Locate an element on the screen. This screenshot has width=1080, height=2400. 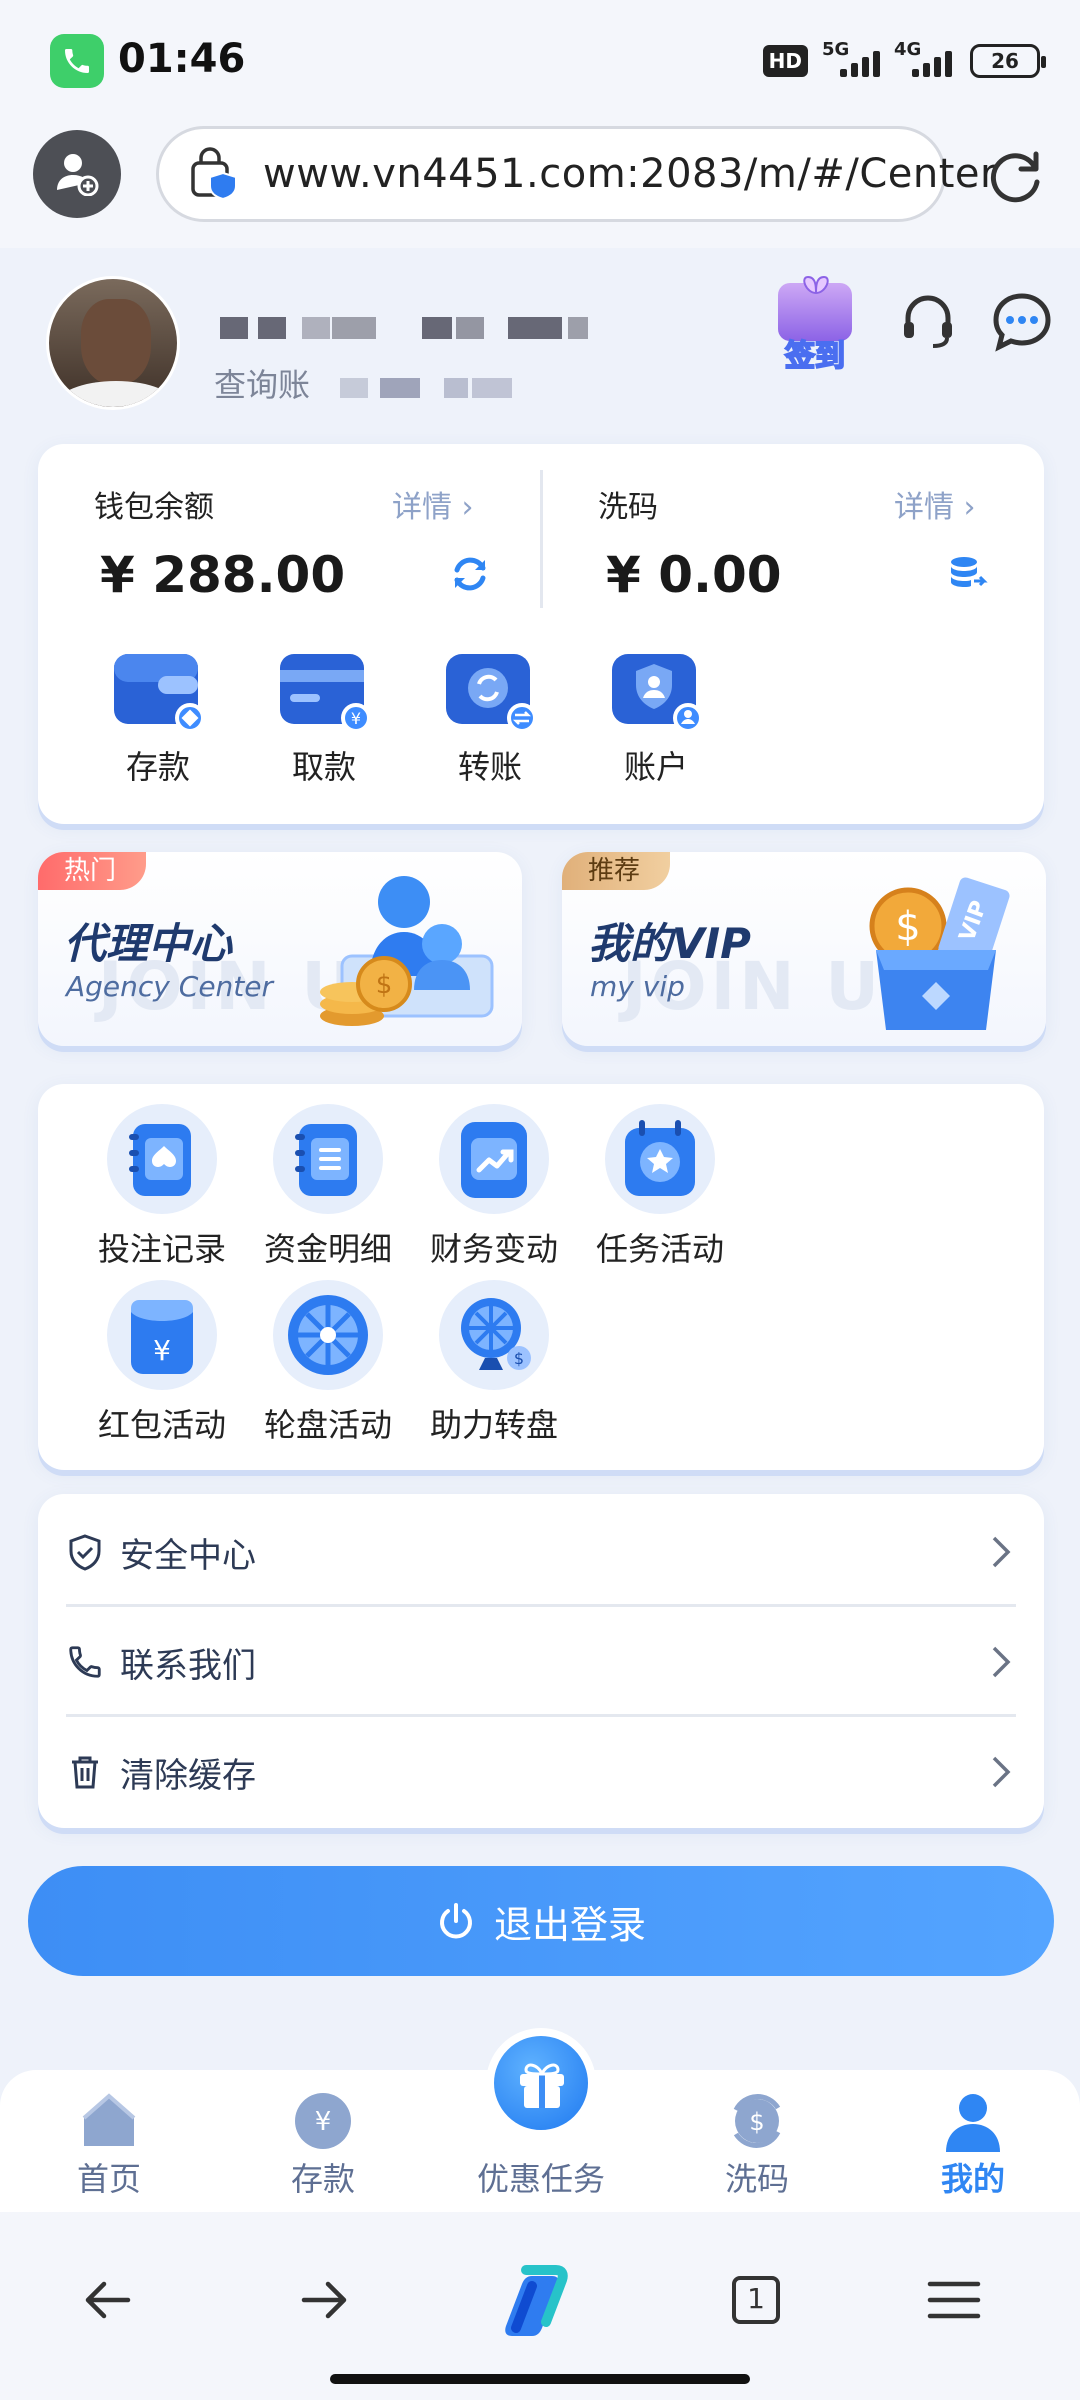
balance-amount: ¥ 288.00 is located at coordinates (223, 575).